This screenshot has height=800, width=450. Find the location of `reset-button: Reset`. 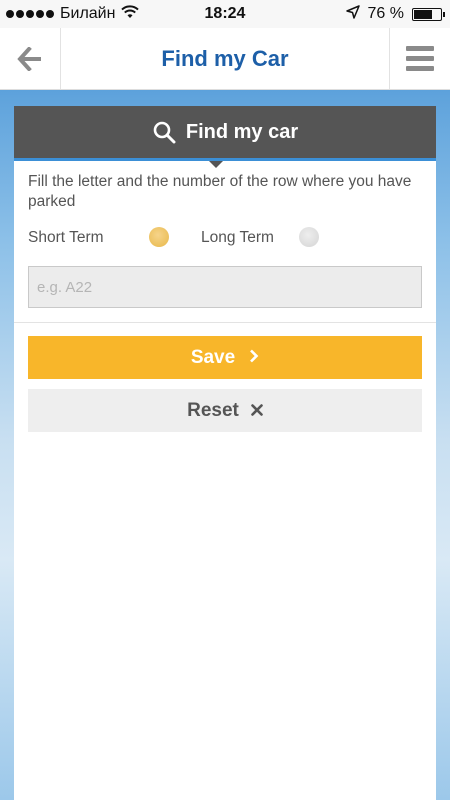

reset-button: Reset is located at coordinates (225, 410).